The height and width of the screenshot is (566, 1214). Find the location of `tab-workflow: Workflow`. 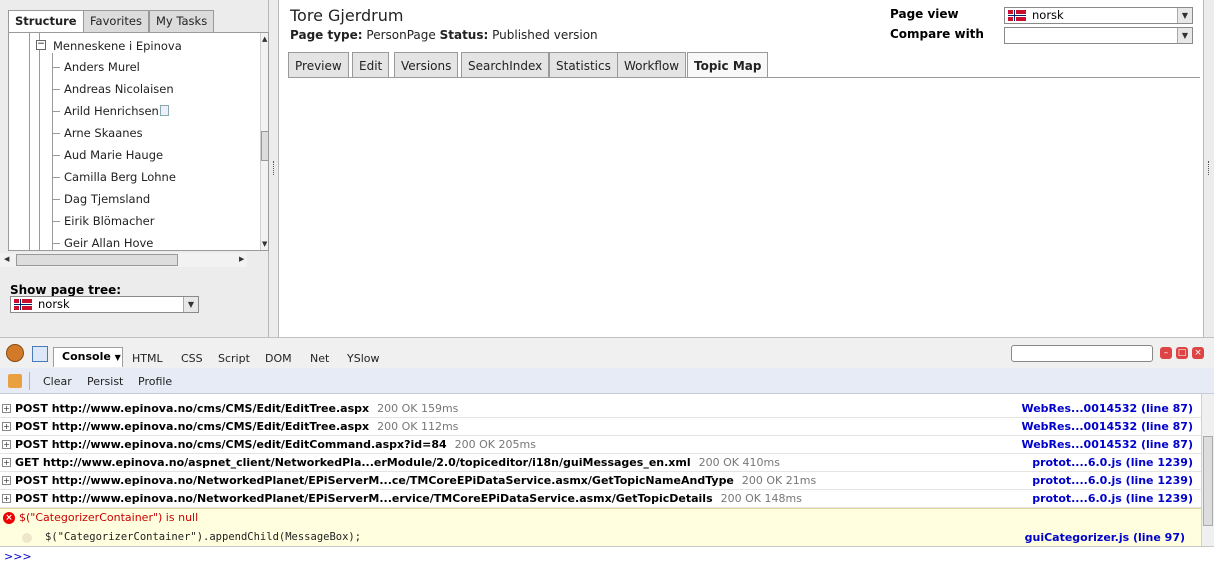

tab-workflow: Workflow is located at coordinates (652, 64).